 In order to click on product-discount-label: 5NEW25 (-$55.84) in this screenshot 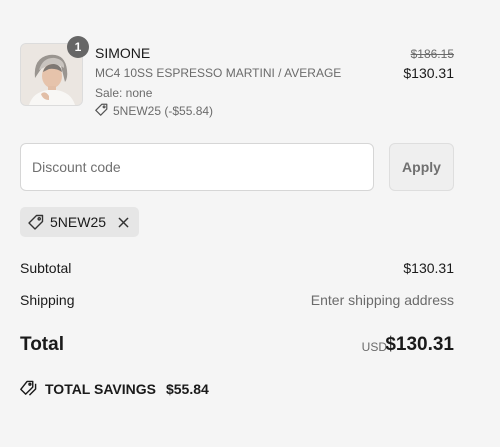, I will do `click(163, 111)`.